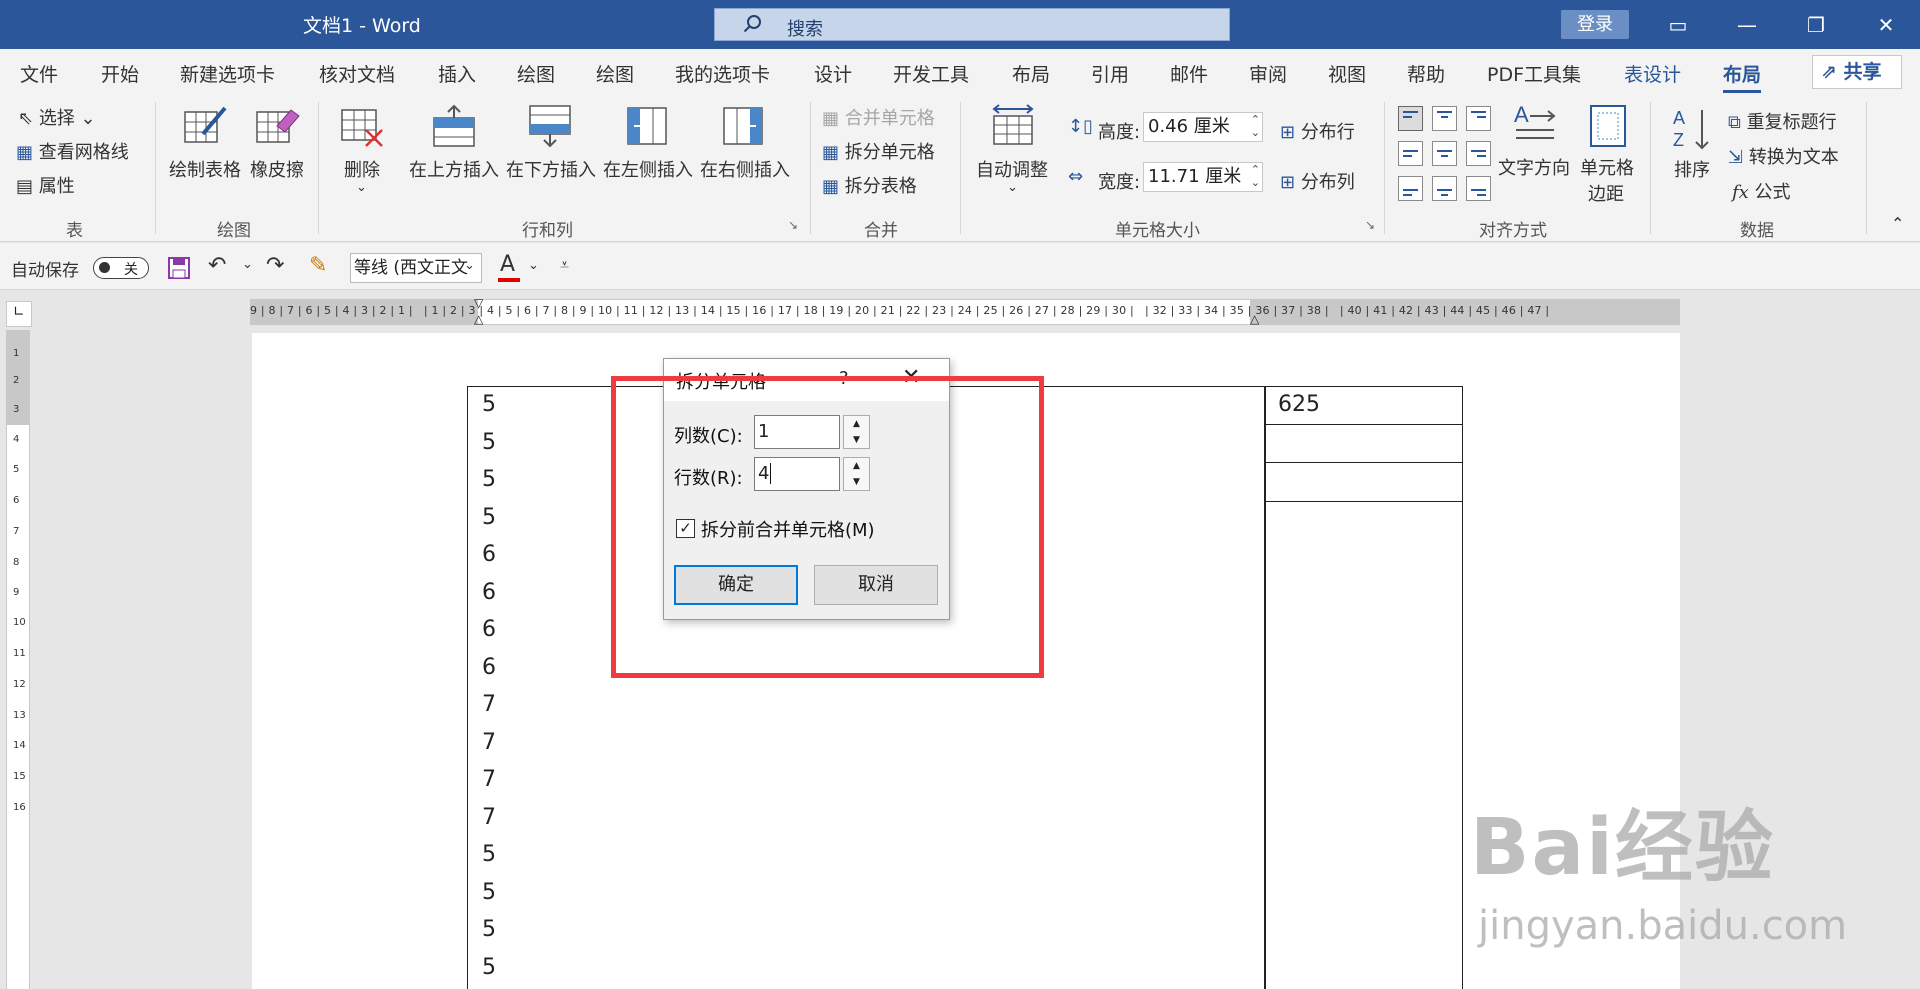 This screenshot has height=989, width=1920. What do you see at coordinates (457, 73) in the screenshot?
I see `tab-insert: 插入` at bounding box center [457, 73].